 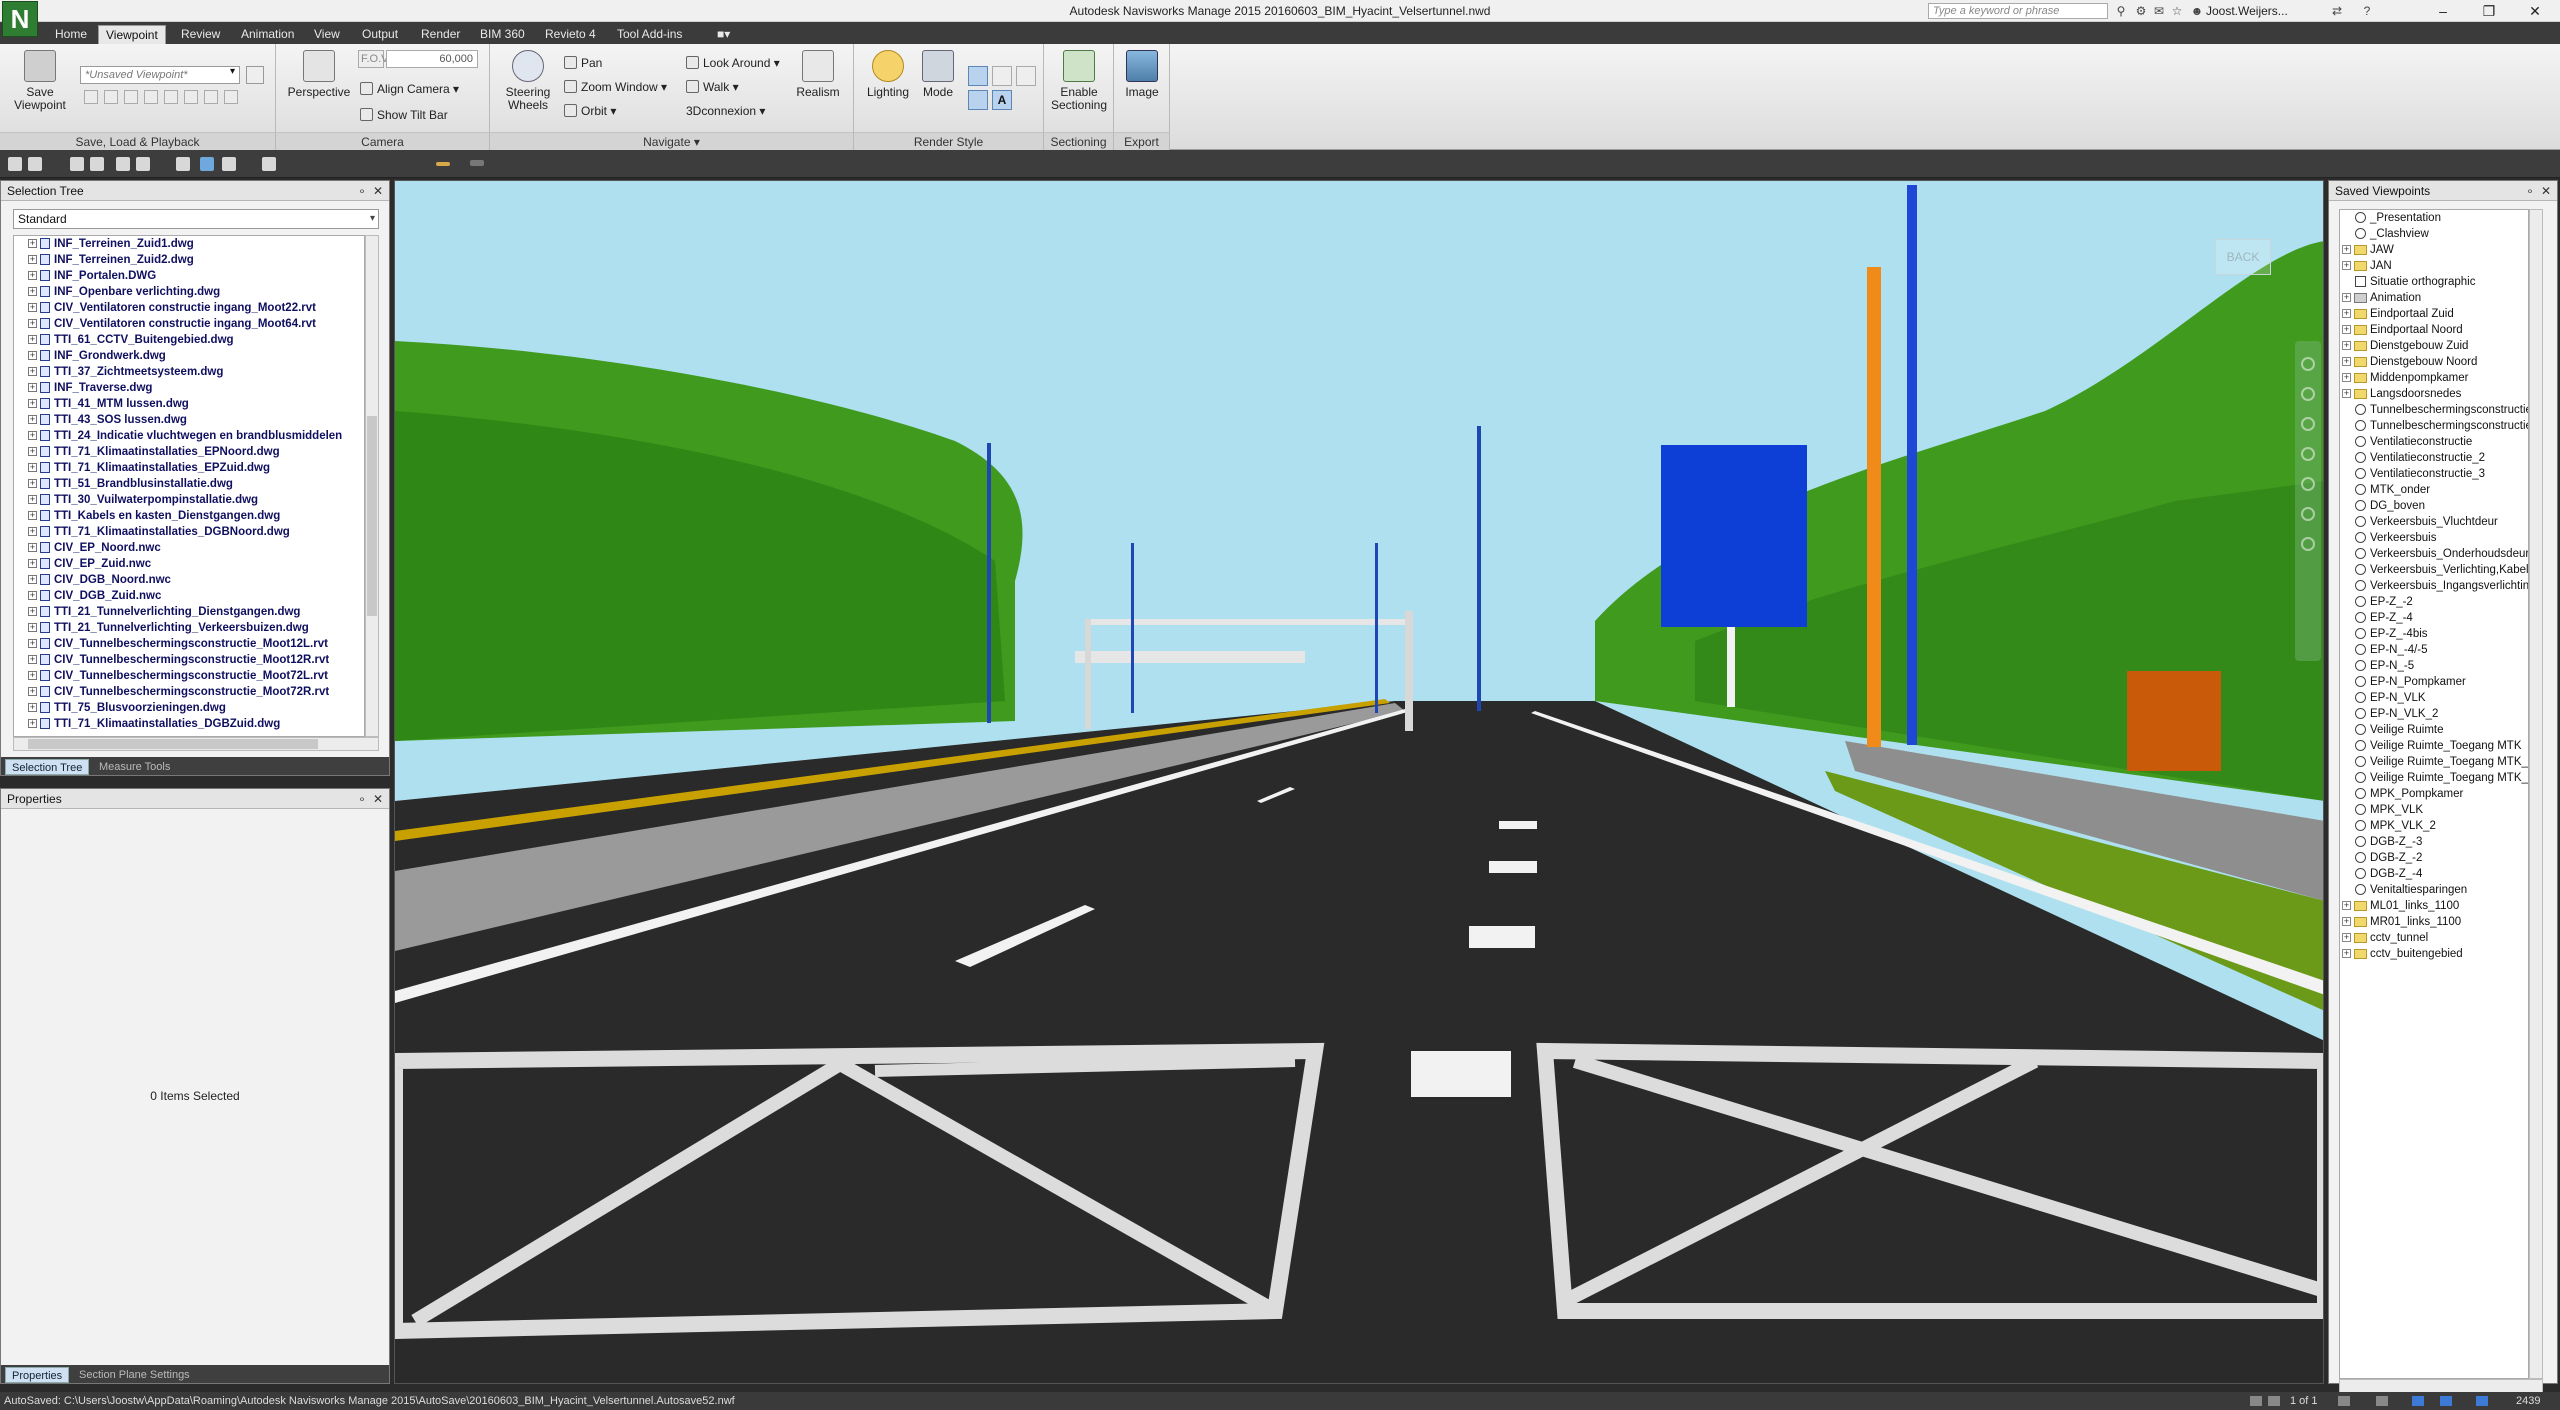 What do you see at coordinates (2434, 458) in the screenshot?
I see `saved-viewpoint-item: Ventilatieconstructie_2` at bounding box center [2434, 458].